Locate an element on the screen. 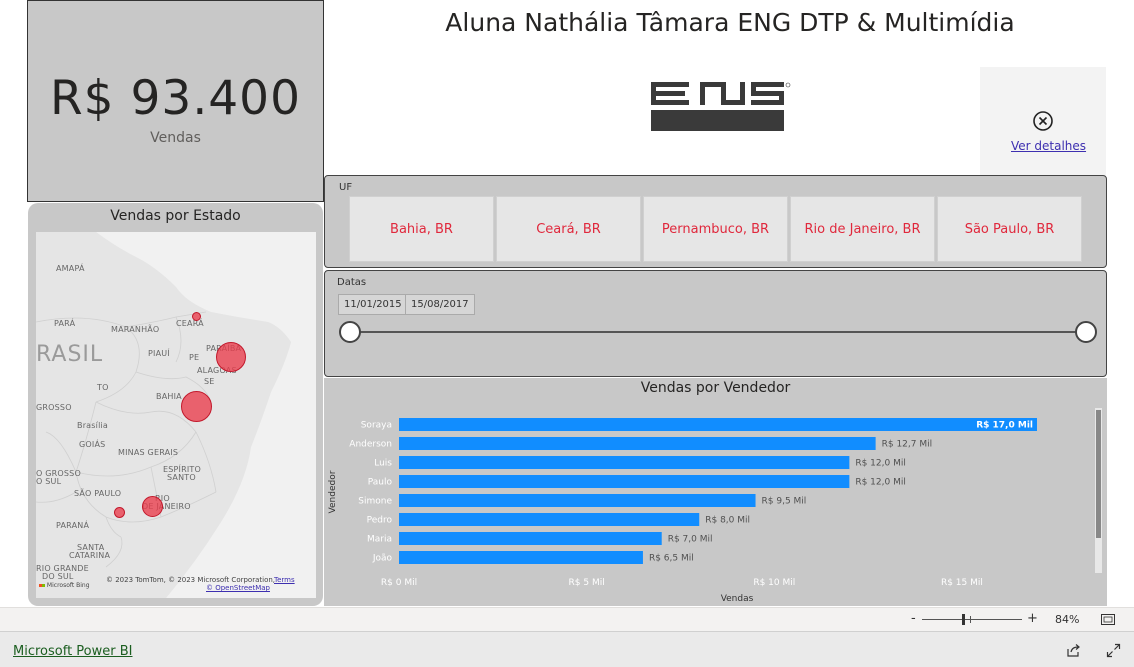 Image resolution: width=1134 pixels, height=667 pixels. kpi-value: R$ 93.400 is located at coordinates (175, 98).